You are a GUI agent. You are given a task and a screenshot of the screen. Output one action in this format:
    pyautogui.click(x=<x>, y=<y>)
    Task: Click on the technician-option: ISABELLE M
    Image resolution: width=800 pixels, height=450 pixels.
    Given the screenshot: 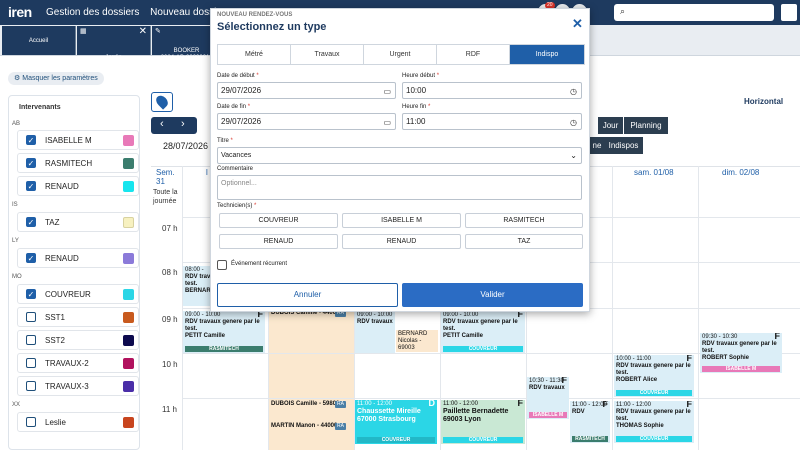 What is the action you would take?
    pyautogui.click(x=401, y=220)
    